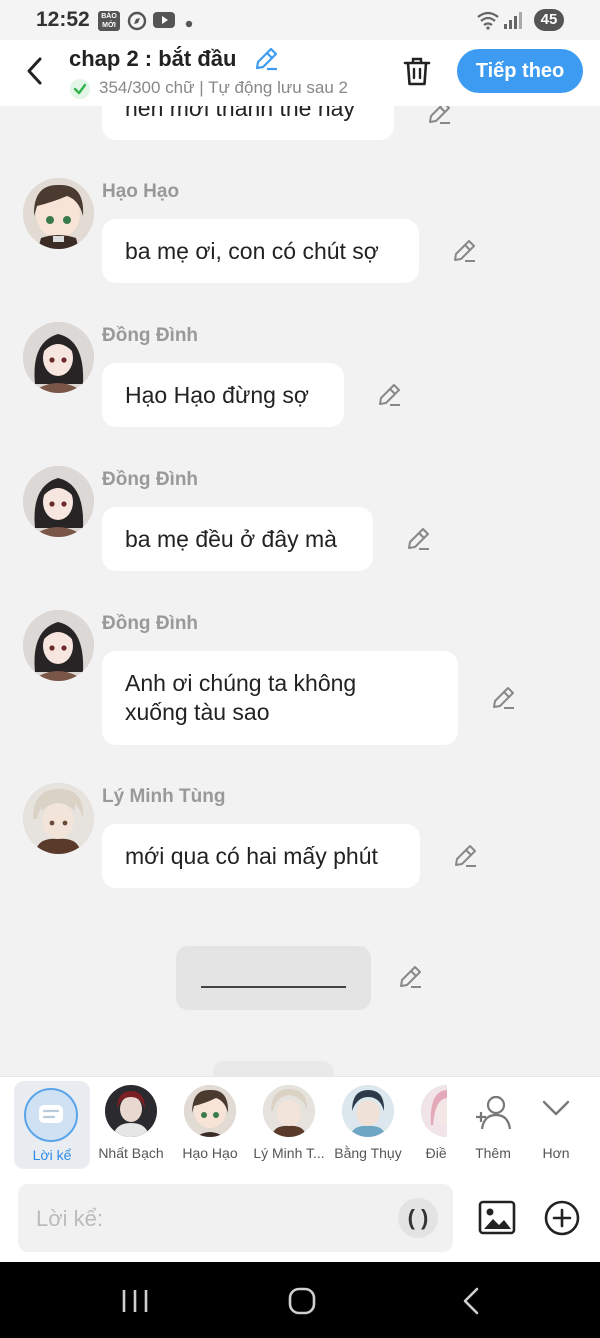 The width and height of the screenshot is (600, 1338). I want to click on avatar-dien-c, so click(434, 1111).